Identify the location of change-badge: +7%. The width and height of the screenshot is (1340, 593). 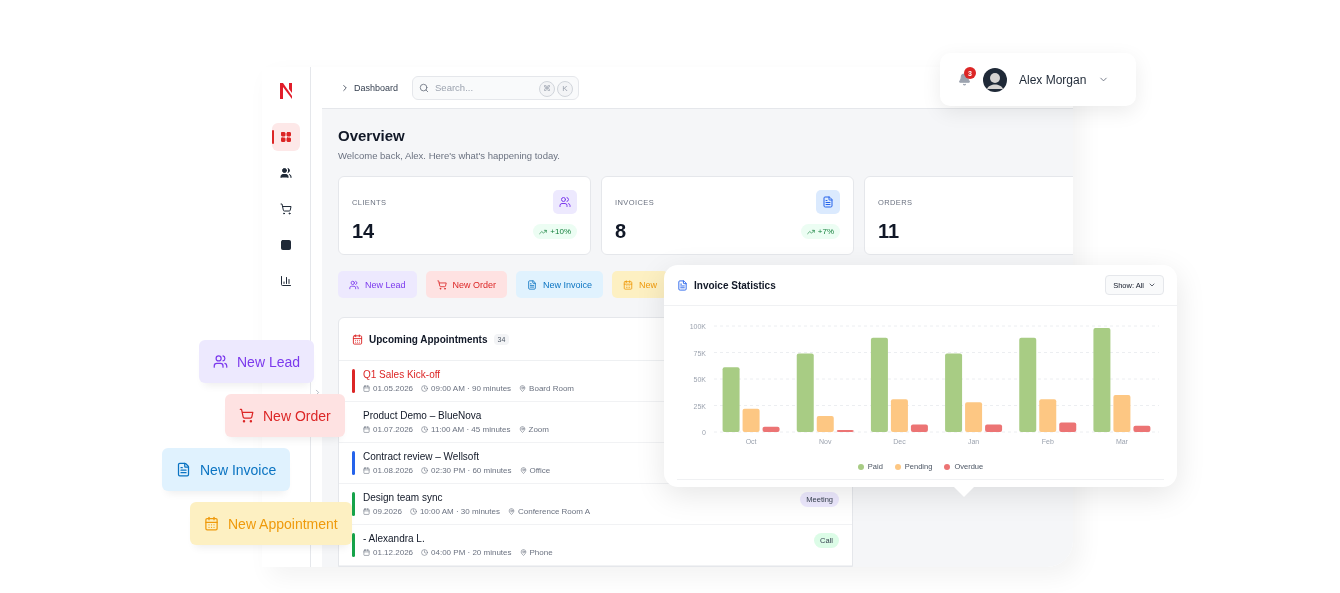
(820, 231).